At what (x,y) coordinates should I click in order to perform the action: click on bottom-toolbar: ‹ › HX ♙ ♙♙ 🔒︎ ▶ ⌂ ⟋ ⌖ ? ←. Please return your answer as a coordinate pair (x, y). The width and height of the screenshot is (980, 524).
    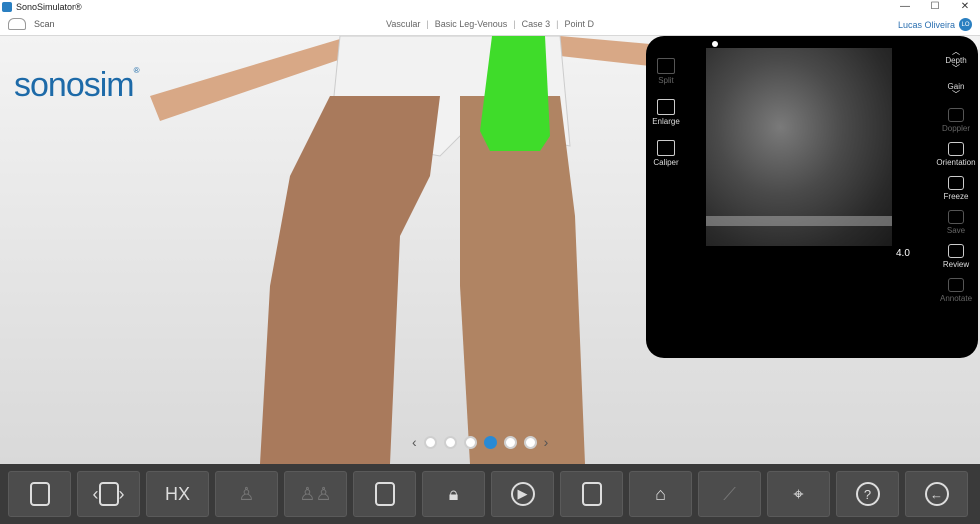
    Looking at the image, I should click on (490, 494).